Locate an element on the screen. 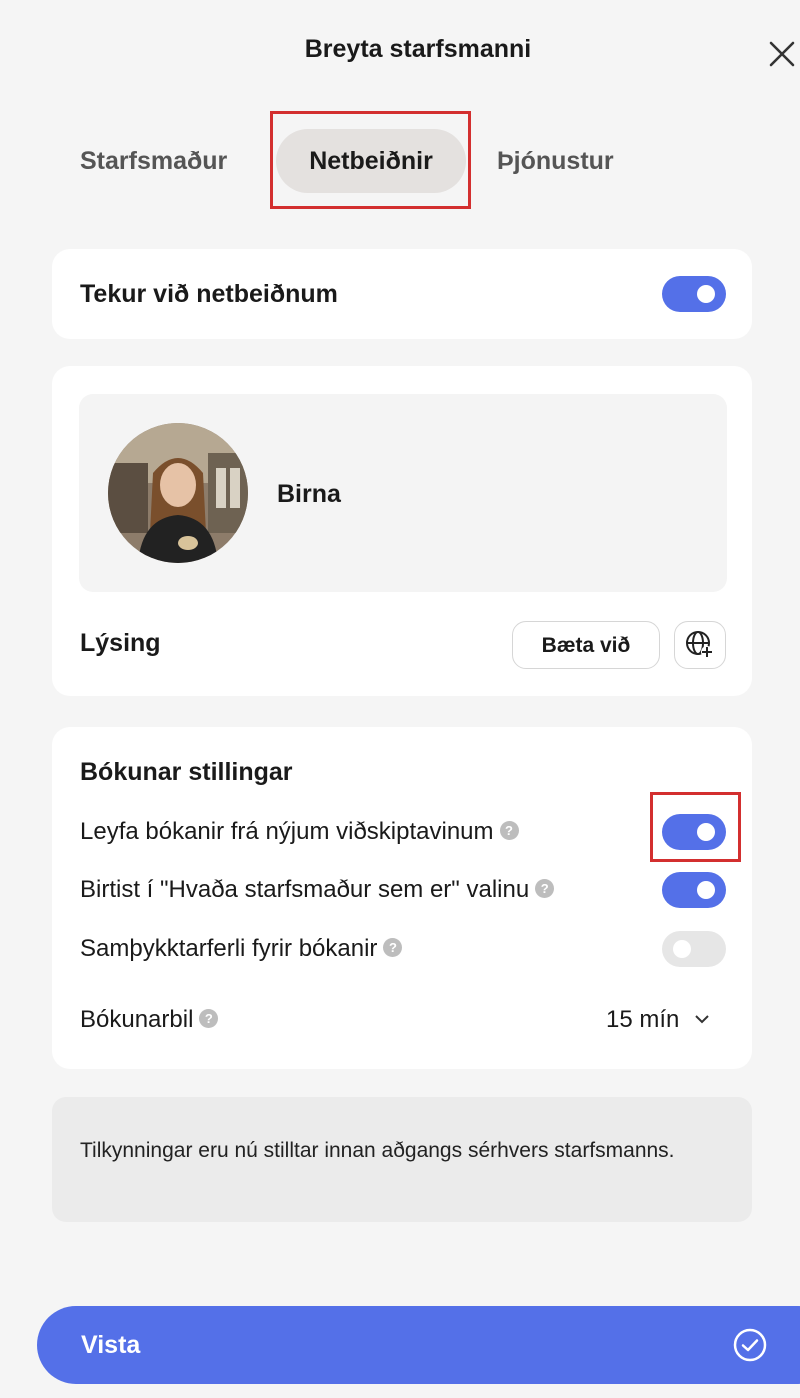  tab-netbeidnir: Netbeiðnir is located at coordinates (371, 161).